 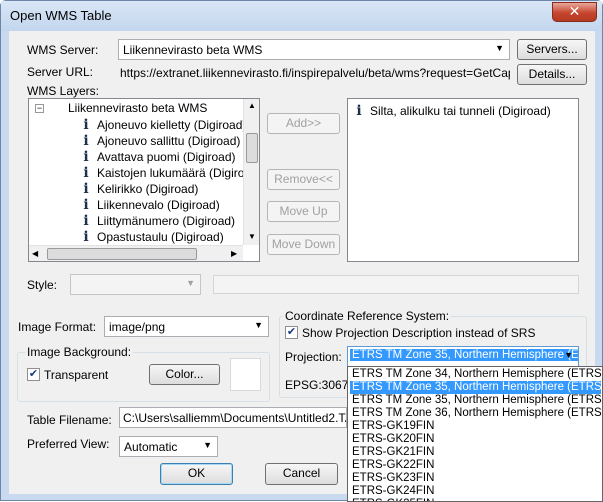 What do you see at coordinates (138, 108) in the screenshot?
I see `tree-root-label: Liikennevirasto beta WMS` at bounding box center [138, 108].